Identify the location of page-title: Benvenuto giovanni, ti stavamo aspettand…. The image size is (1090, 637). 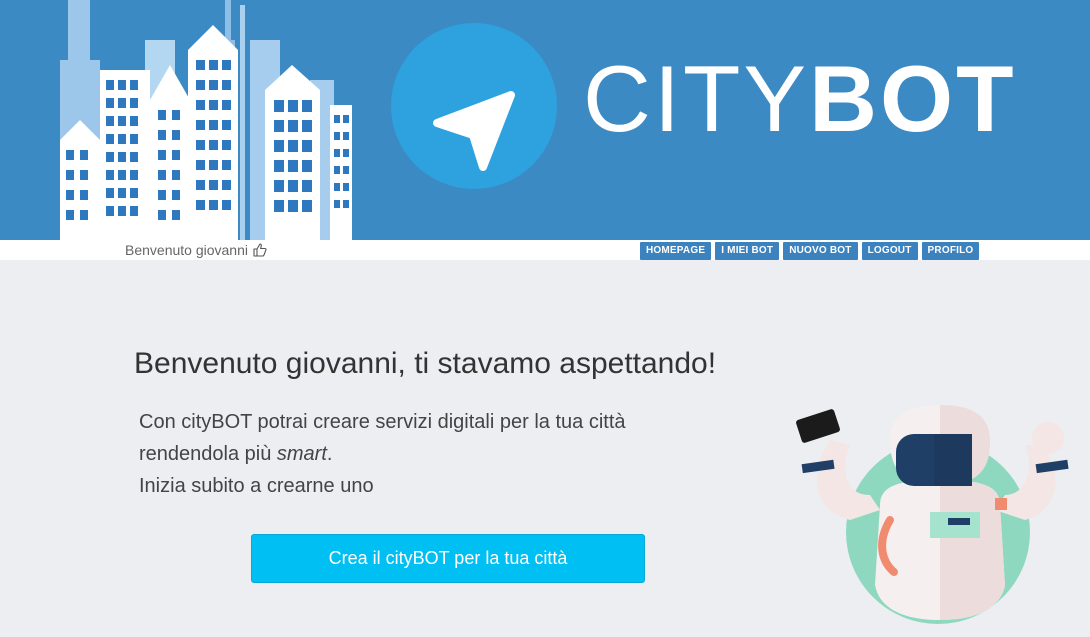
(425, 363).